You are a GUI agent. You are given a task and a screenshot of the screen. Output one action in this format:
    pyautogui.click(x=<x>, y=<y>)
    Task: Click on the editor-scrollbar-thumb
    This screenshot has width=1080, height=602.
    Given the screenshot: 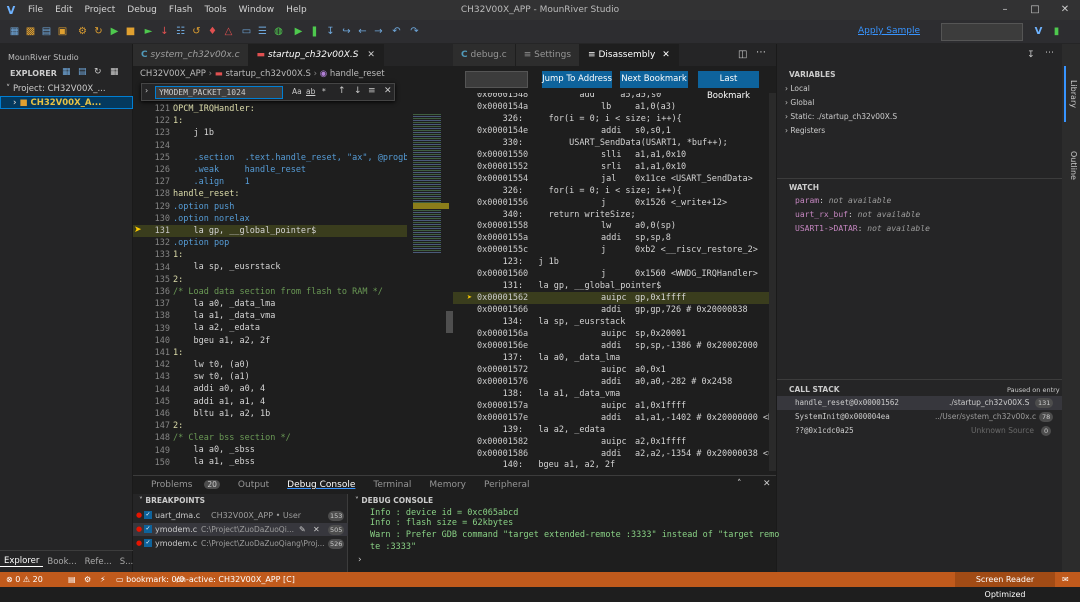 What is the action you would take?
    pyautogui.click(x=449, y=322)
    